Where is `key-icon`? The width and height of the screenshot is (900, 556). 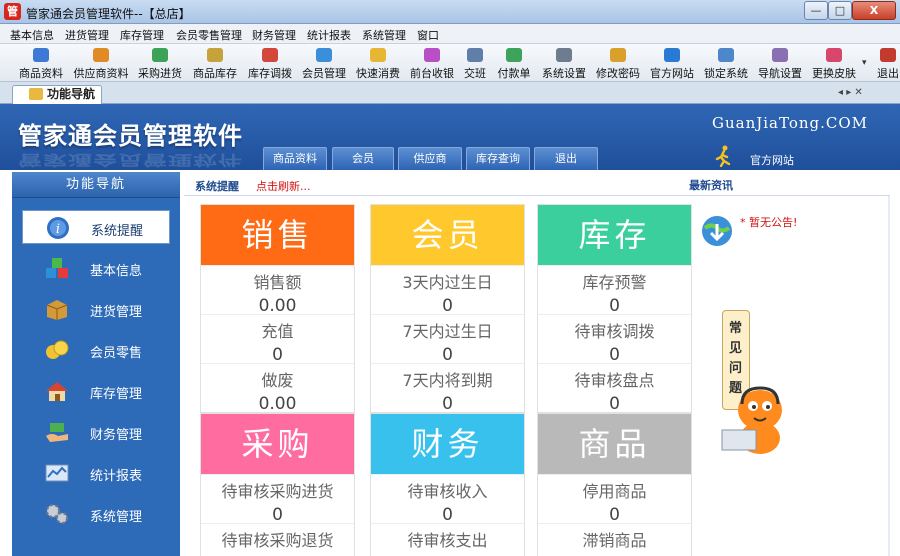
key-icon is located at coordinates (618, 55).